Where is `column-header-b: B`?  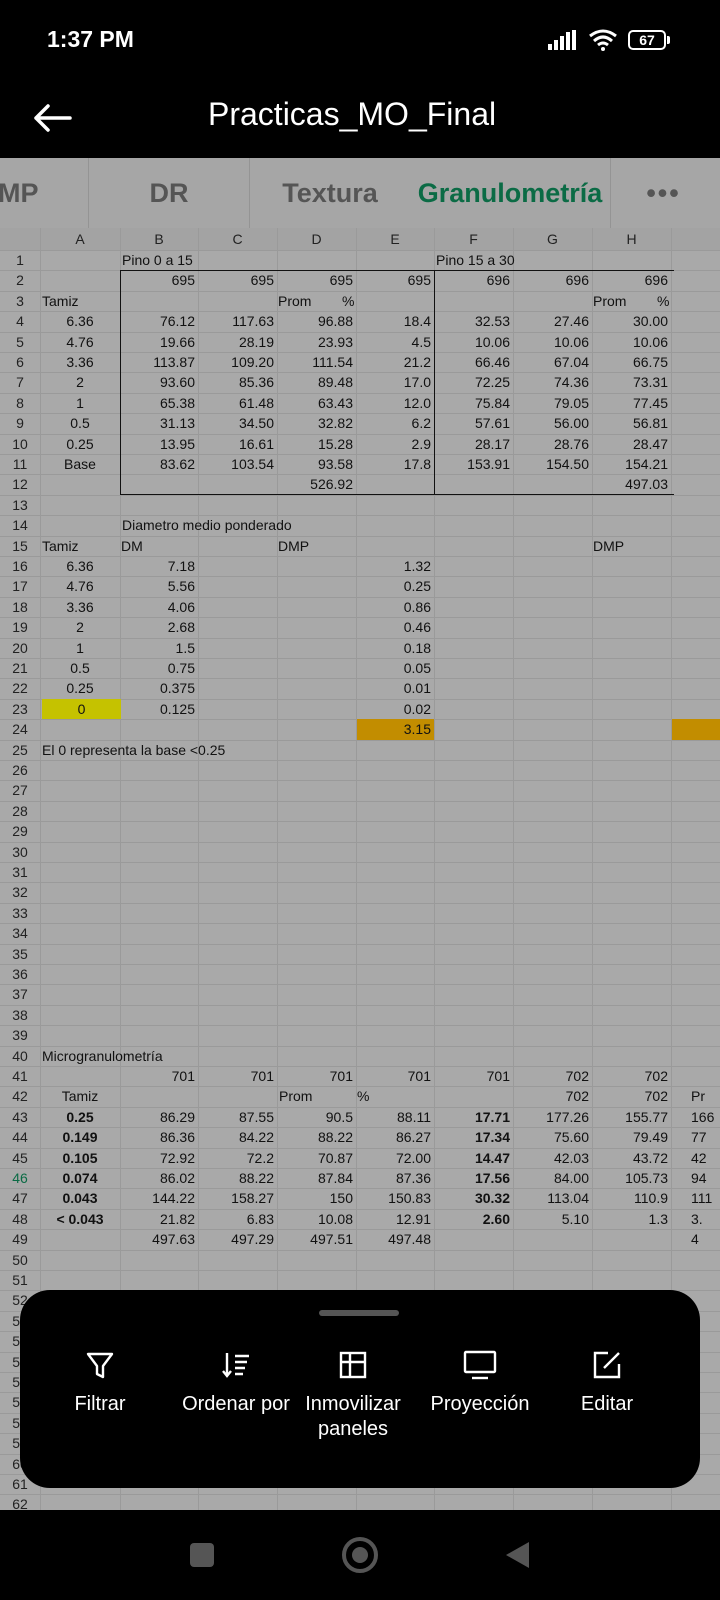 column-header-b: B is located at coordinates (159, 239).